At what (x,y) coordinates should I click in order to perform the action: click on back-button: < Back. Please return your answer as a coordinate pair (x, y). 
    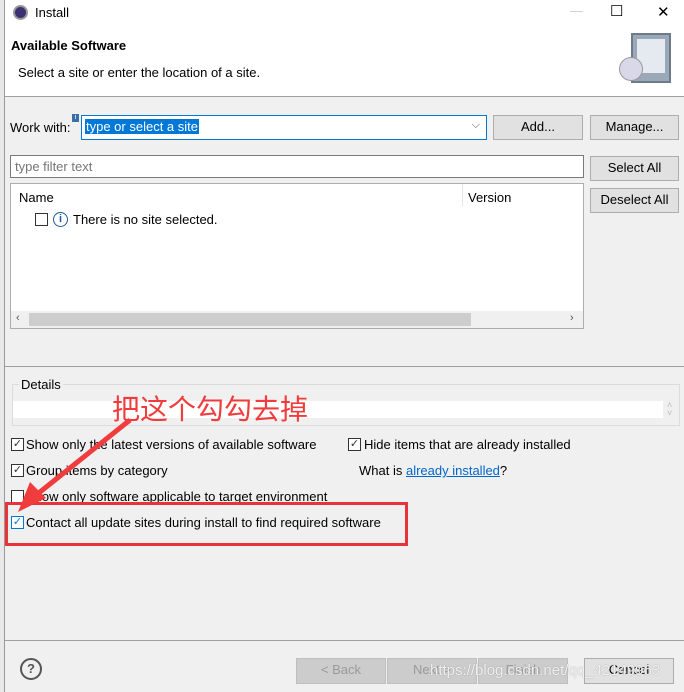
    Looking at the image, I should click on (341, 671).